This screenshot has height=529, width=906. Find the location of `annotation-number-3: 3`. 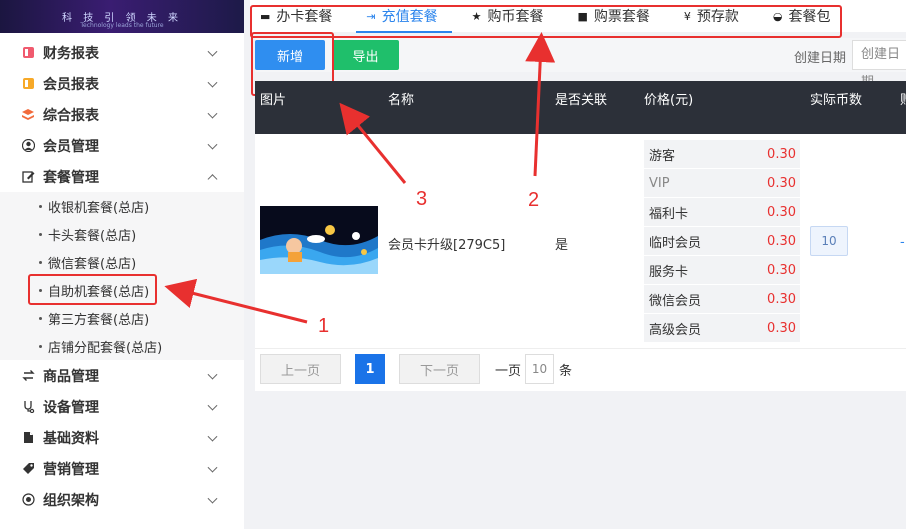

annotation-number-3: 3 is located at coordinates (422, 199).